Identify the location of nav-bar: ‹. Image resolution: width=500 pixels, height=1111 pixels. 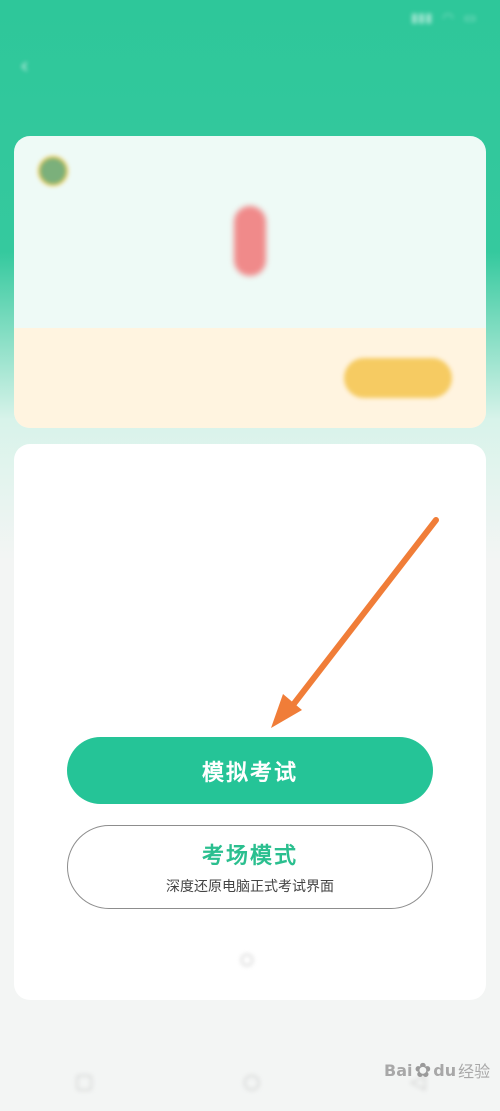
(250, 66).